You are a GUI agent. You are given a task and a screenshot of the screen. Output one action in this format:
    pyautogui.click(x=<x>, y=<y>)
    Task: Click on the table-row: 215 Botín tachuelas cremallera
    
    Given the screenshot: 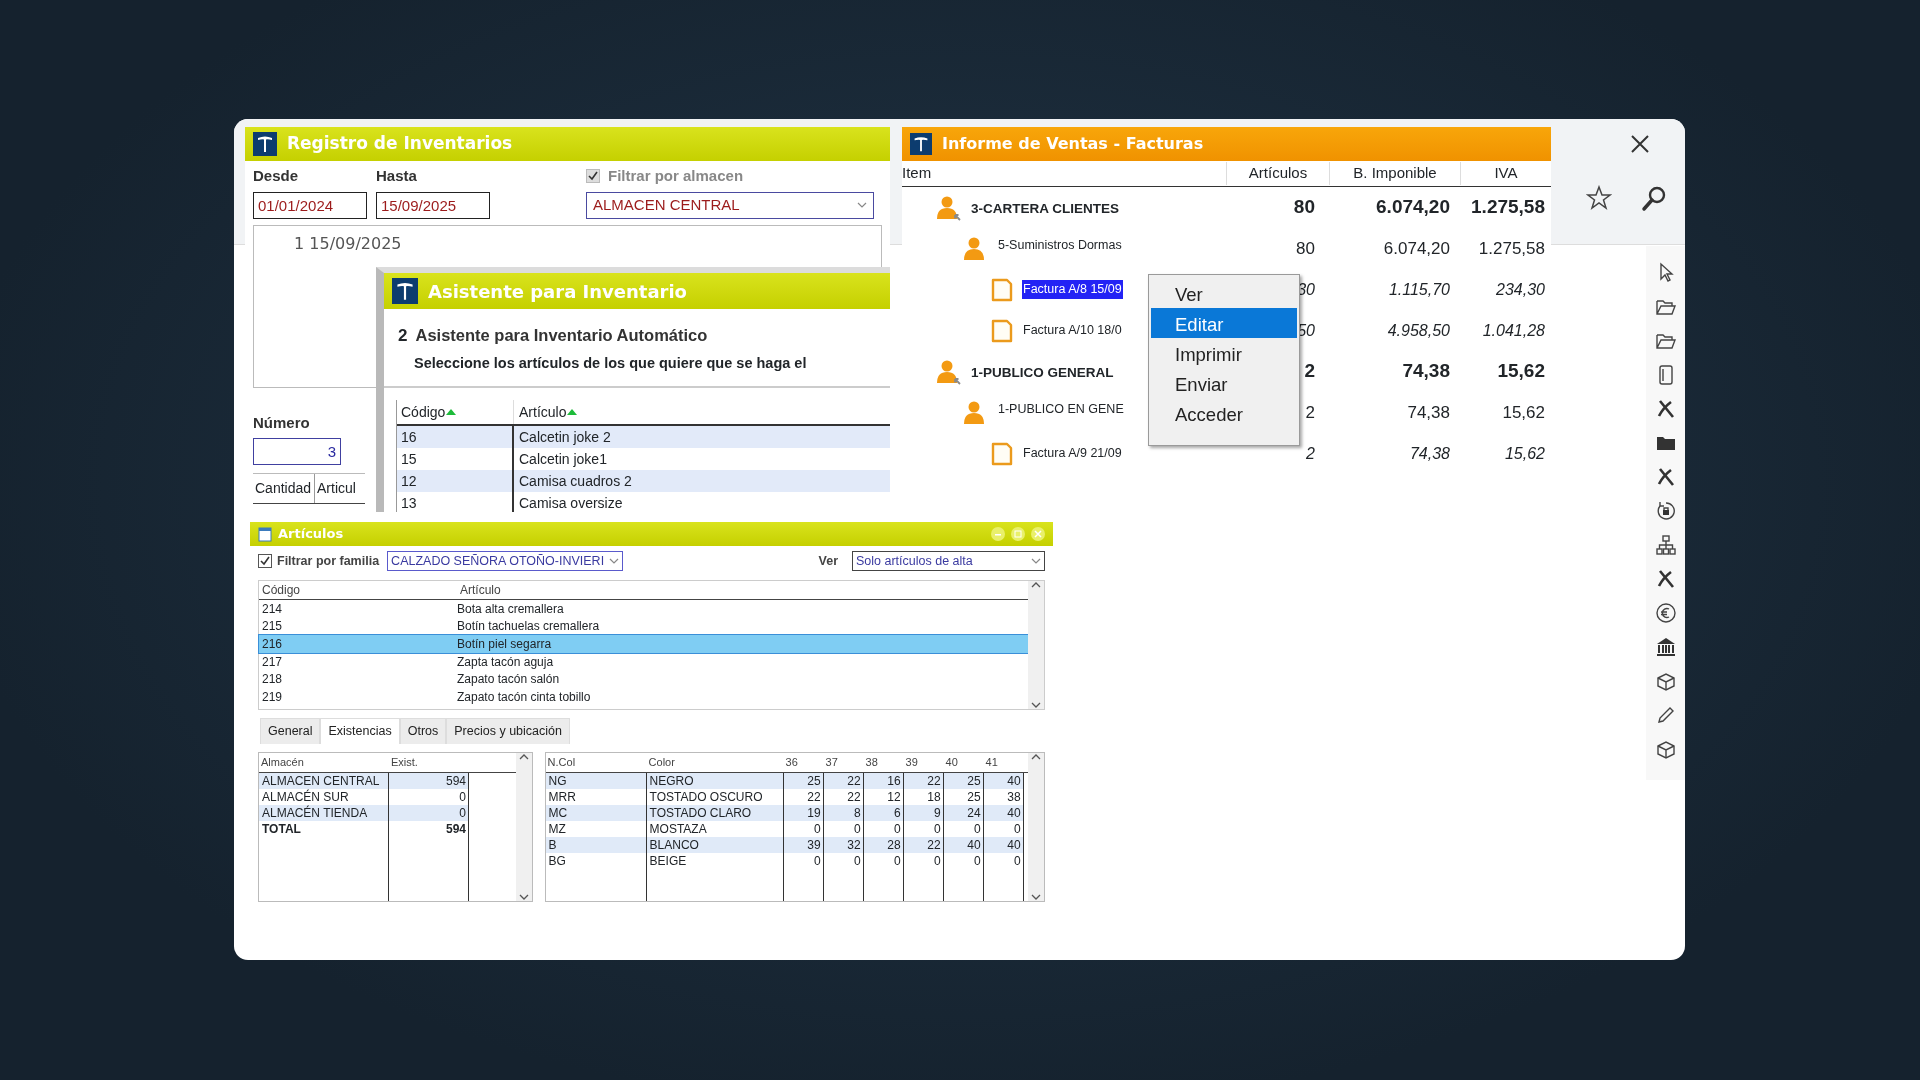 What is the action you would take?
    pyautogui.click(x=643, y=626)
    